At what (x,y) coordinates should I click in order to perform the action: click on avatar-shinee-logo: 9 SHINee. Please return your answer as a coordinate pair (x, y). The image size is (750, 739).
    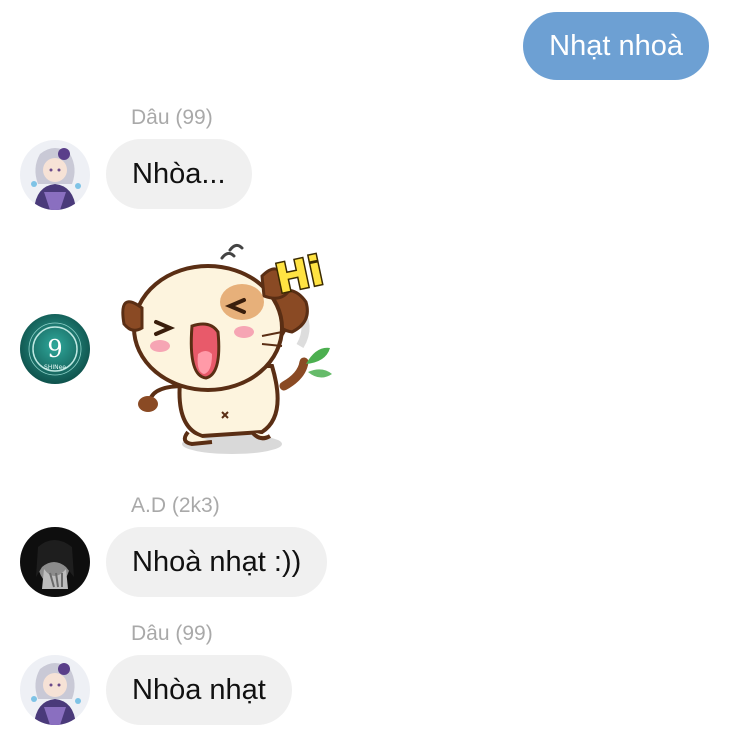
    Looking at the image, I should click on (55, 349).